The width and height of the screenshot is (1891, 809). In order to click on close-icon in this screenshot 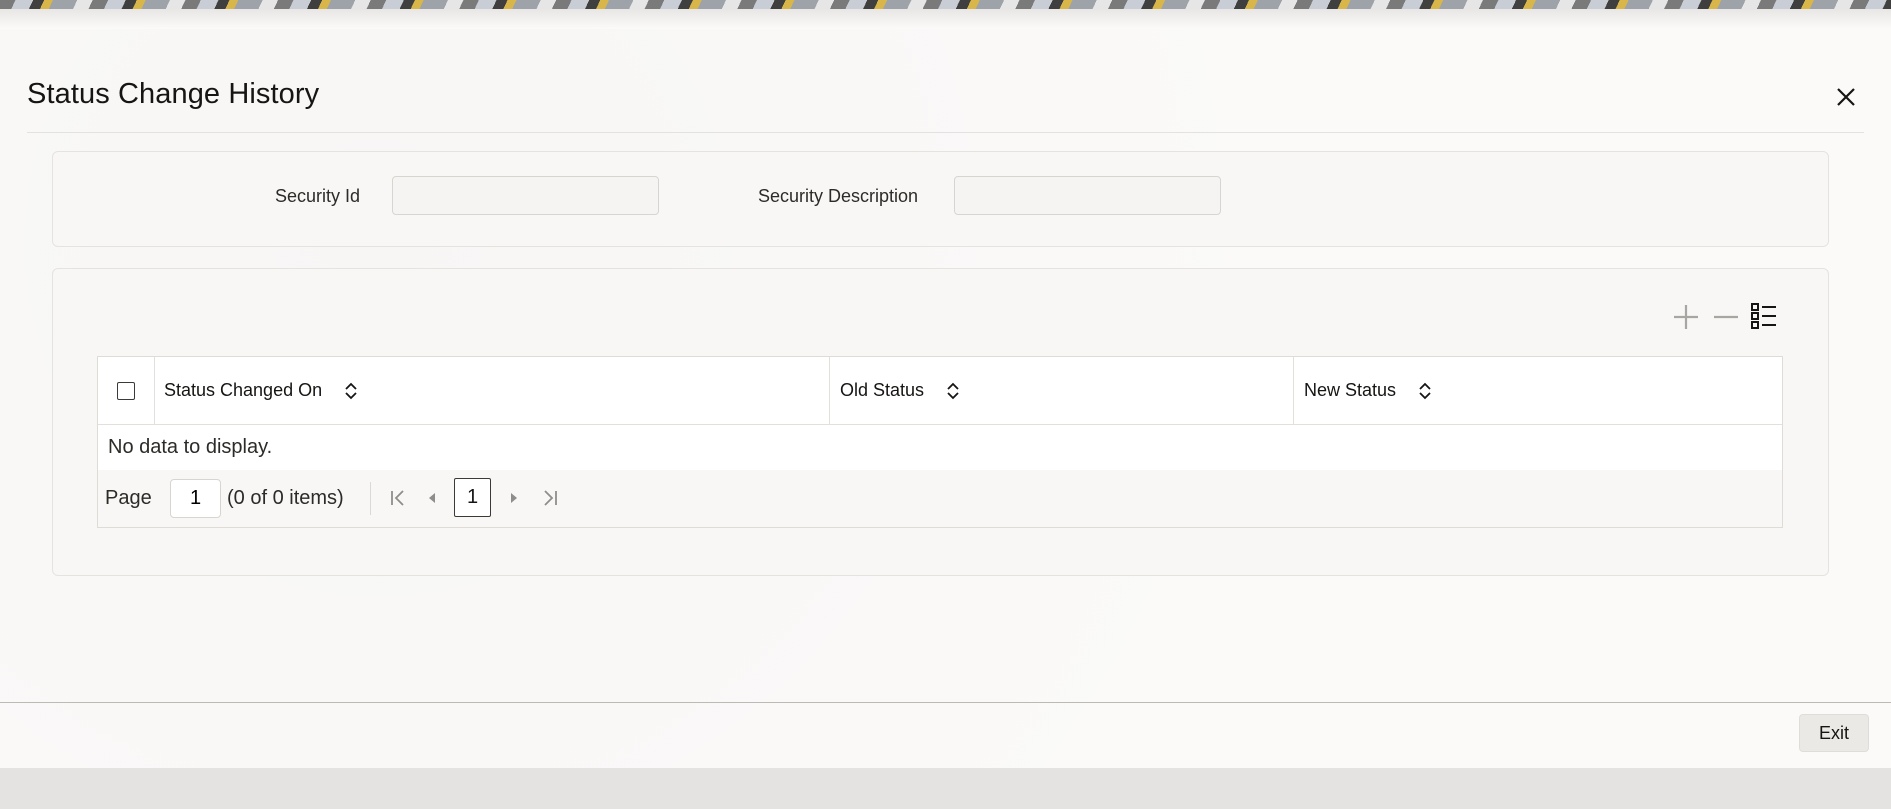, I will do `click(1846, 97)`.